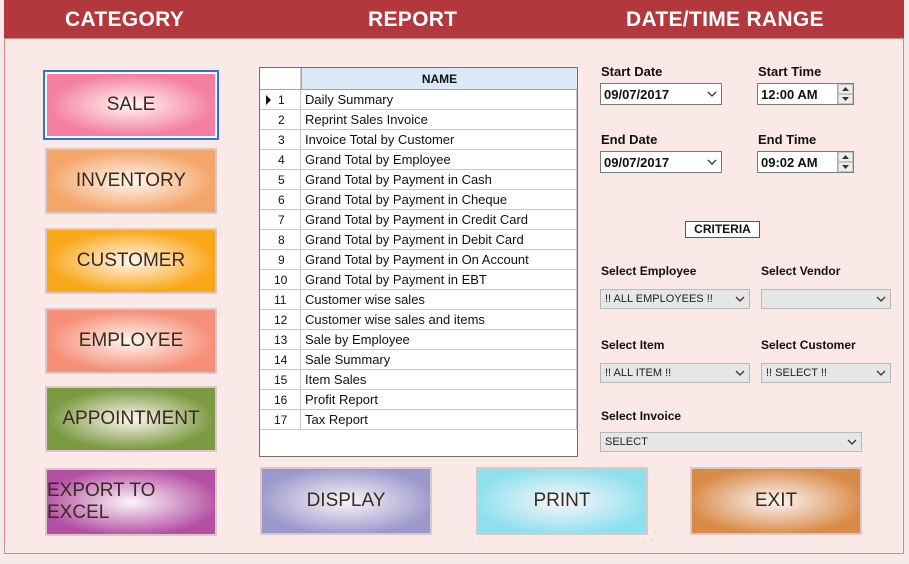 The width and height of the screenshot is (909, 564). What do you see at coordinates (787, 139) in the screenshot?
I see `end-time-label: End Time` at bounding box center [787, 139].